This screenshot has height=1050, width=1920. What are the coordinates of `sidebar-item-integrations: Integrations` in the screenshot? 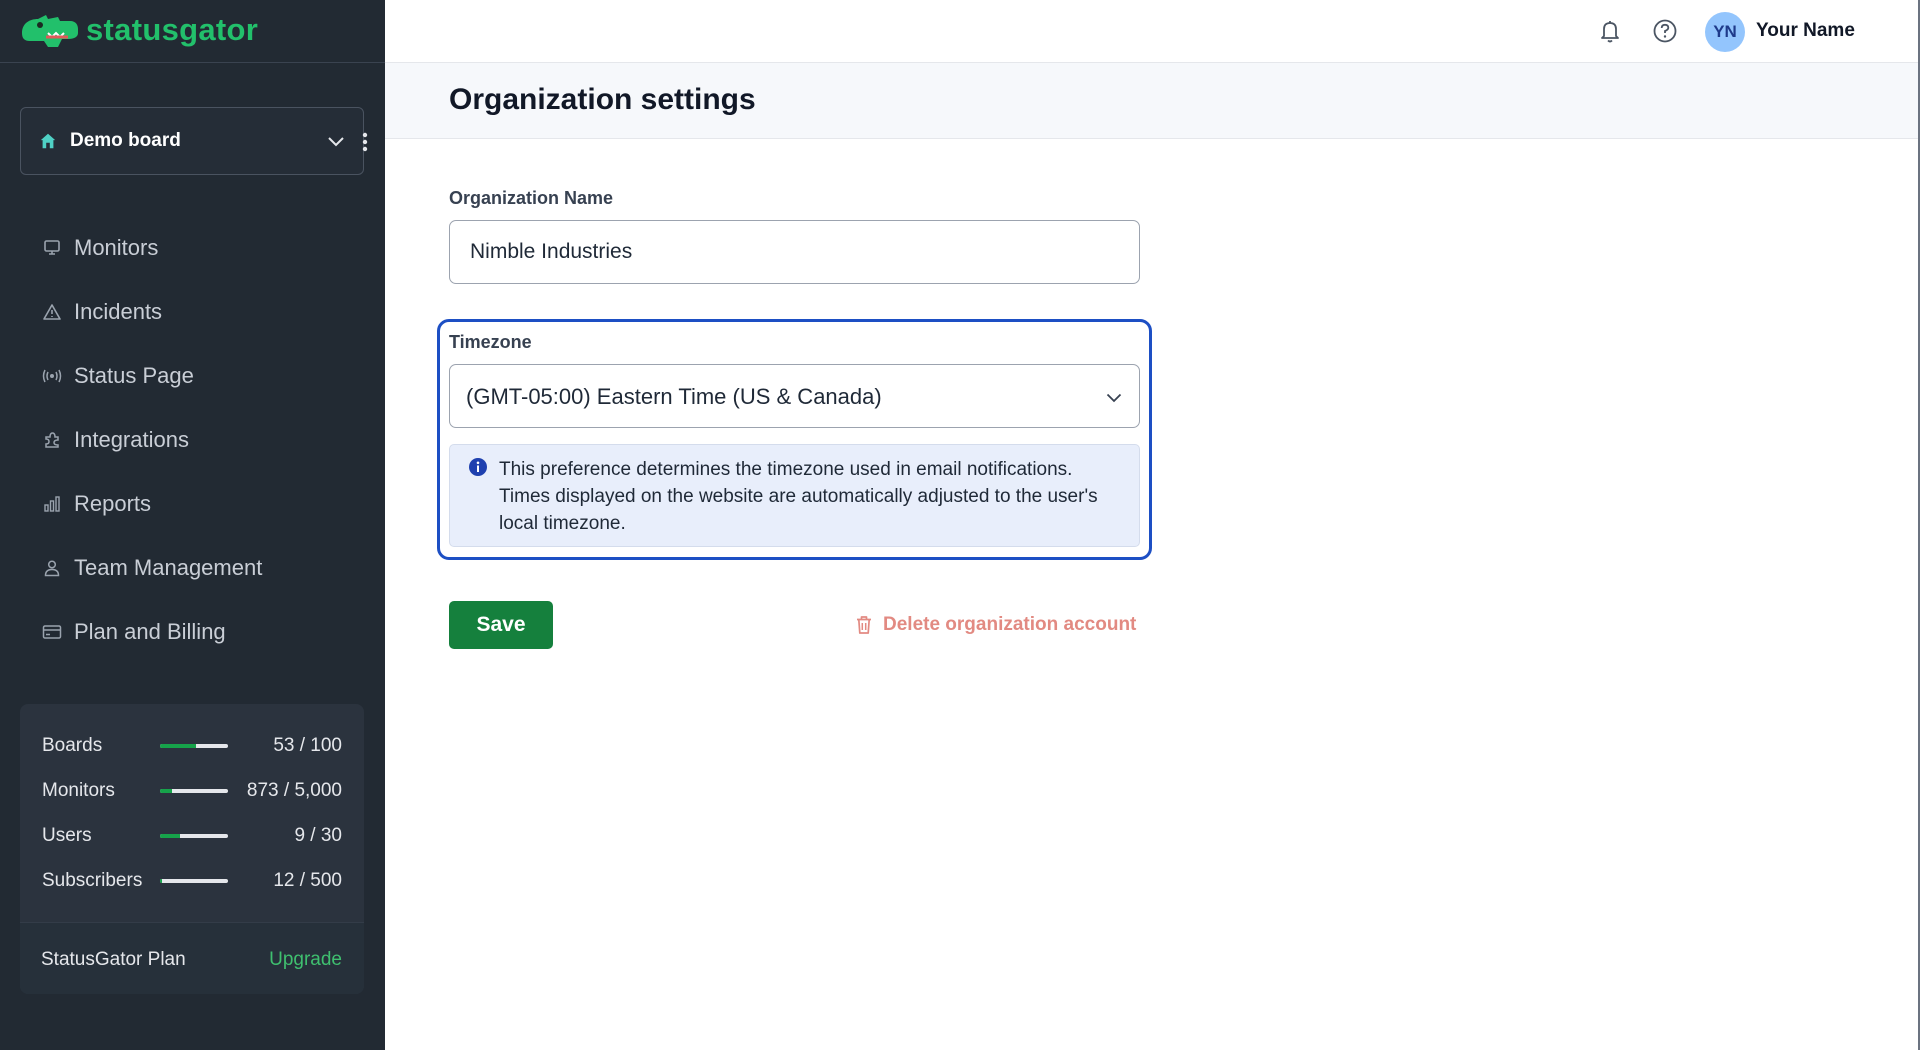 It's located at (192, 440).